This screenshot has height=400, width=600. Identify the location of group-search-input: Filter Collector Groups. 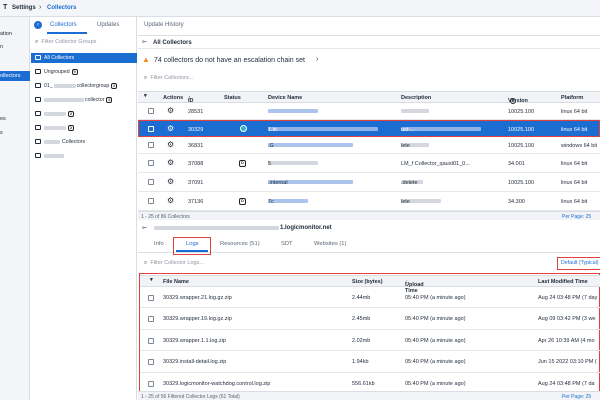
(68, 42).